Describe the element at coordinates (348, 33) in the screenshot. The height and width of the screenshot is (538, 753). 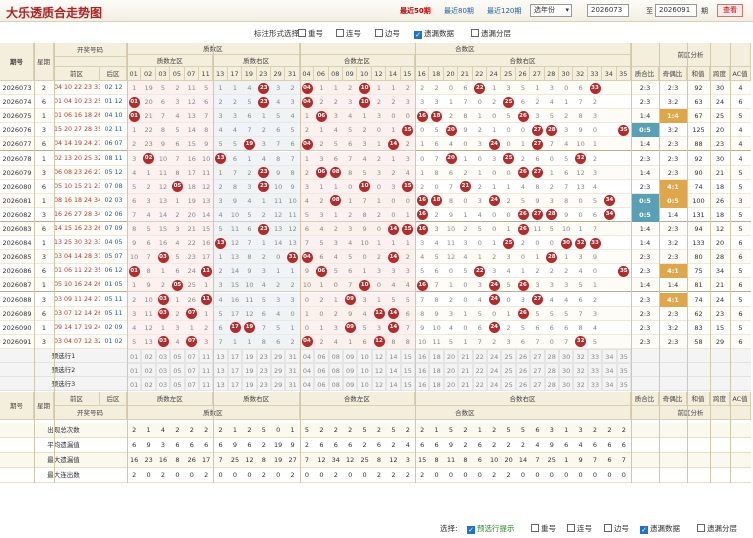
I see `option-consecutive: 连号` at that location.